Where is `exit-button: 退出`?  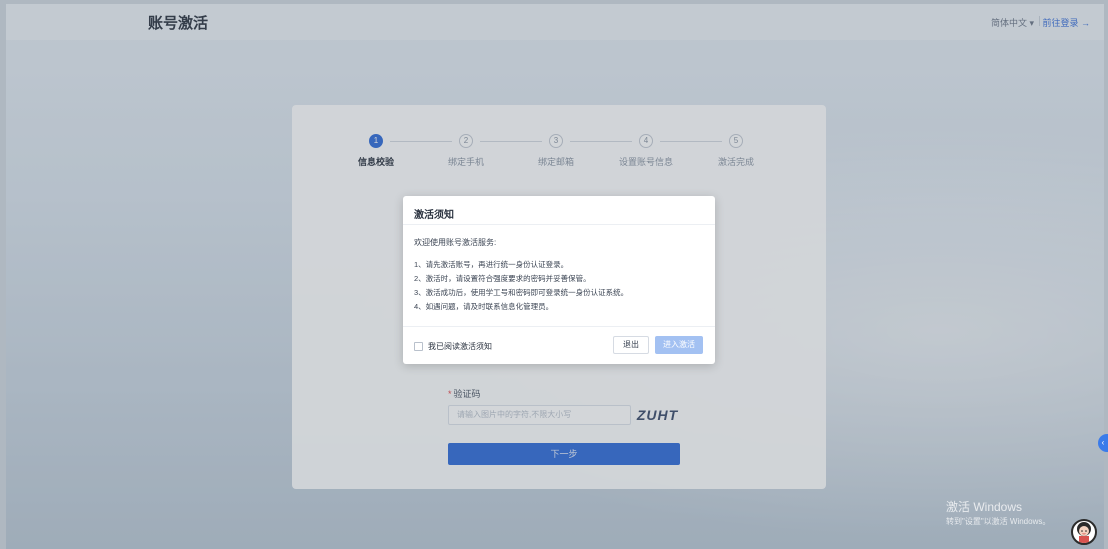 exit-button: 退出 is located at coordinates (631, 345).